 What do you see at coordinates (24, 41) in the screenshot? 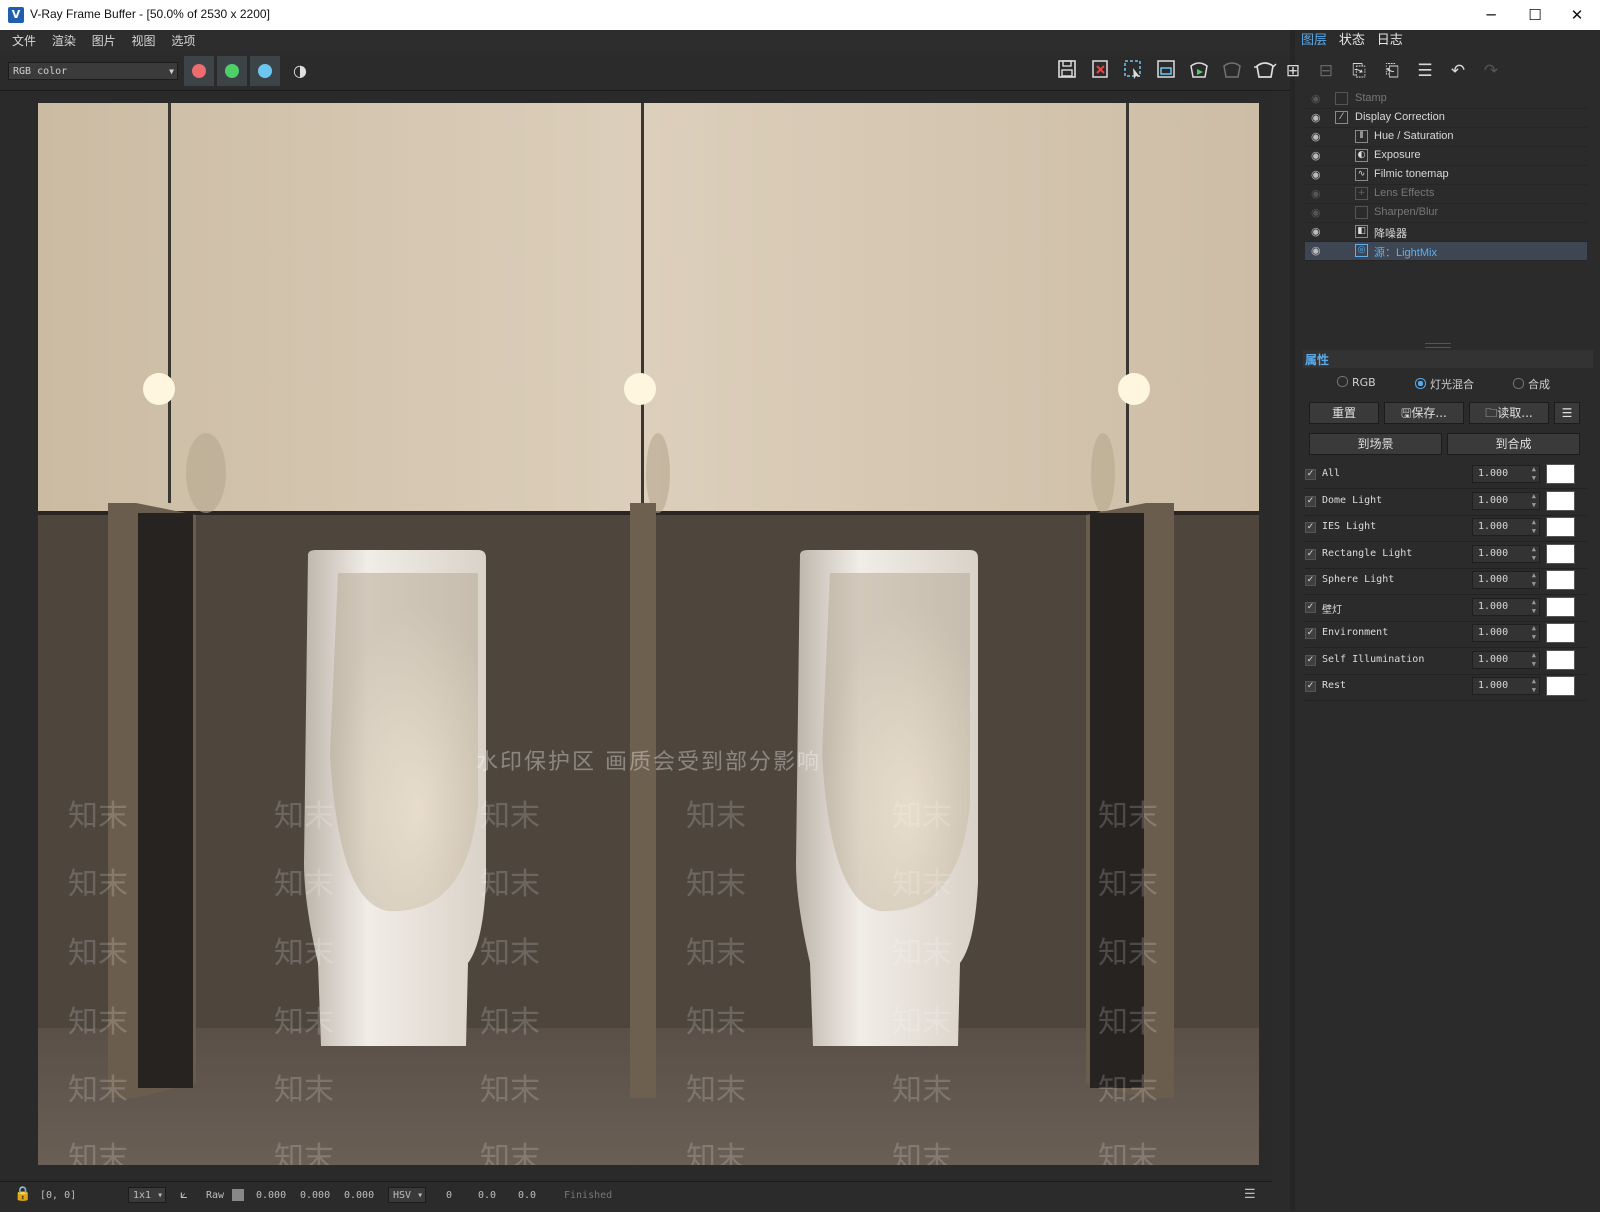
I see `menu-file: 文件` at bounding box center [24, 41].